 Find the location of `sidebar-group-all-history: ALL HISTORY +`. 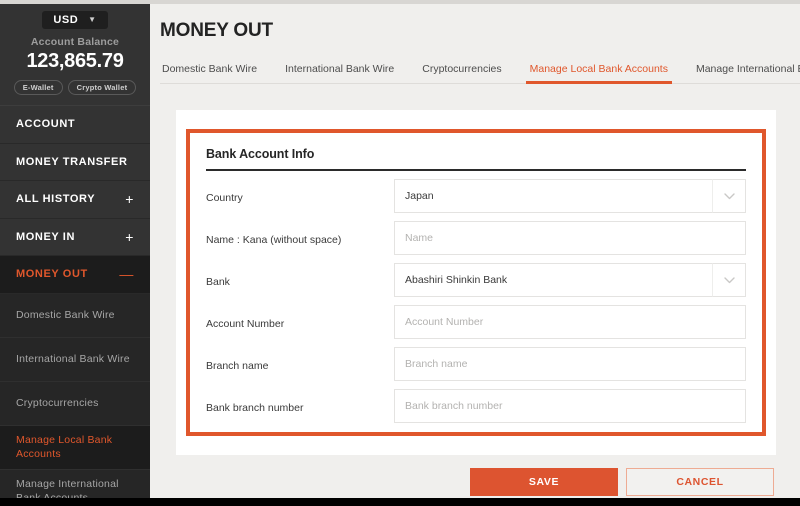

sidebar-group-all-history: ALL HISTORY + is located at coordinates (75, 200).